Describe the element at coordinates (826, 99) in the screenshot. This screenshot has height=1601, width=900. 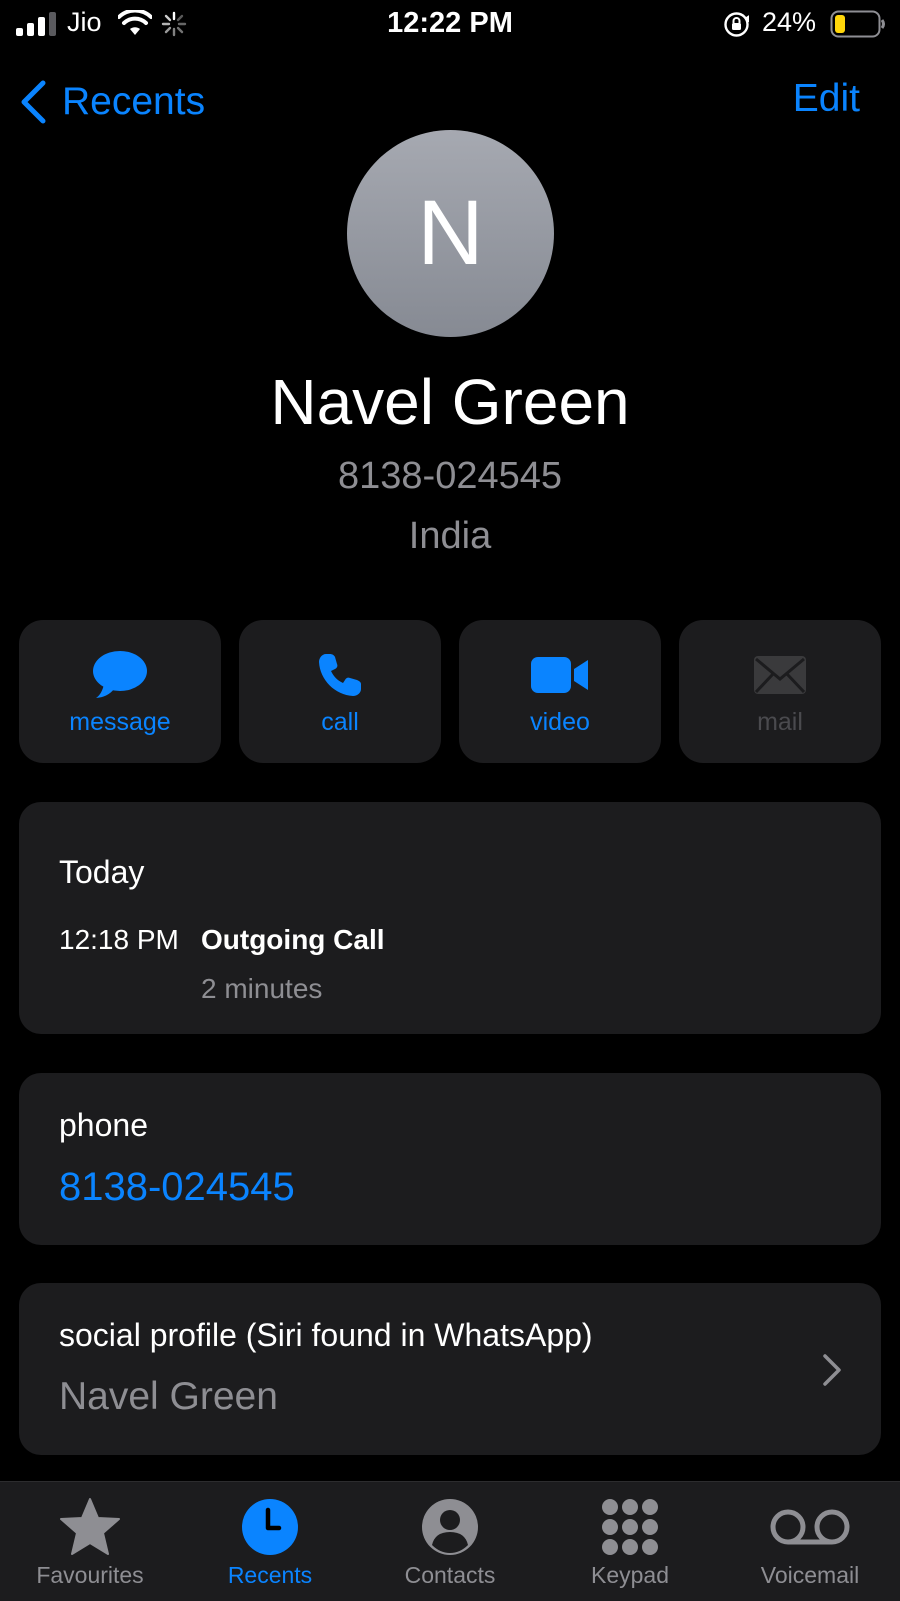
I see `edit-button: Edit` at that location.